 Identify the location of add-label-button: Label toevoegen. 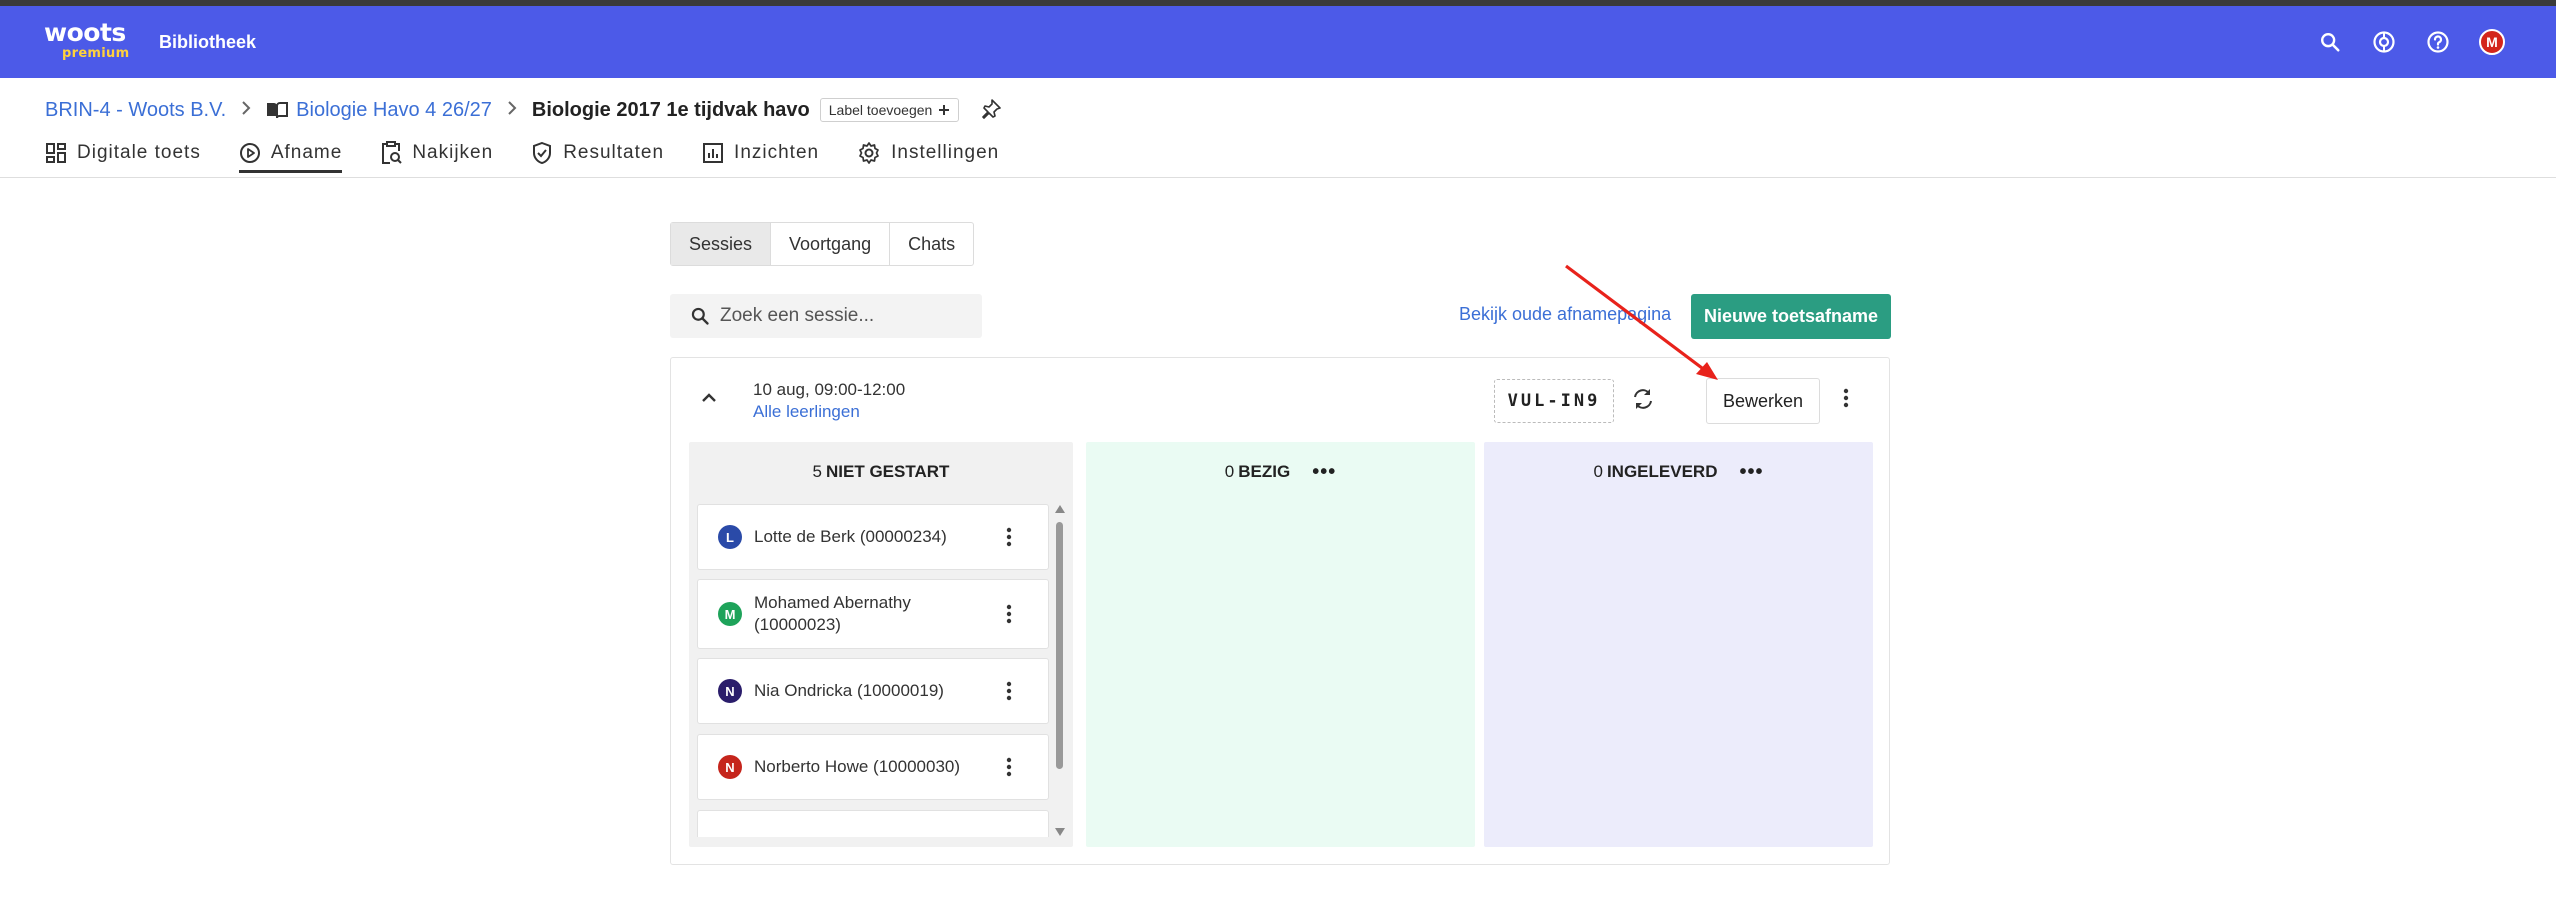
(889, 110).